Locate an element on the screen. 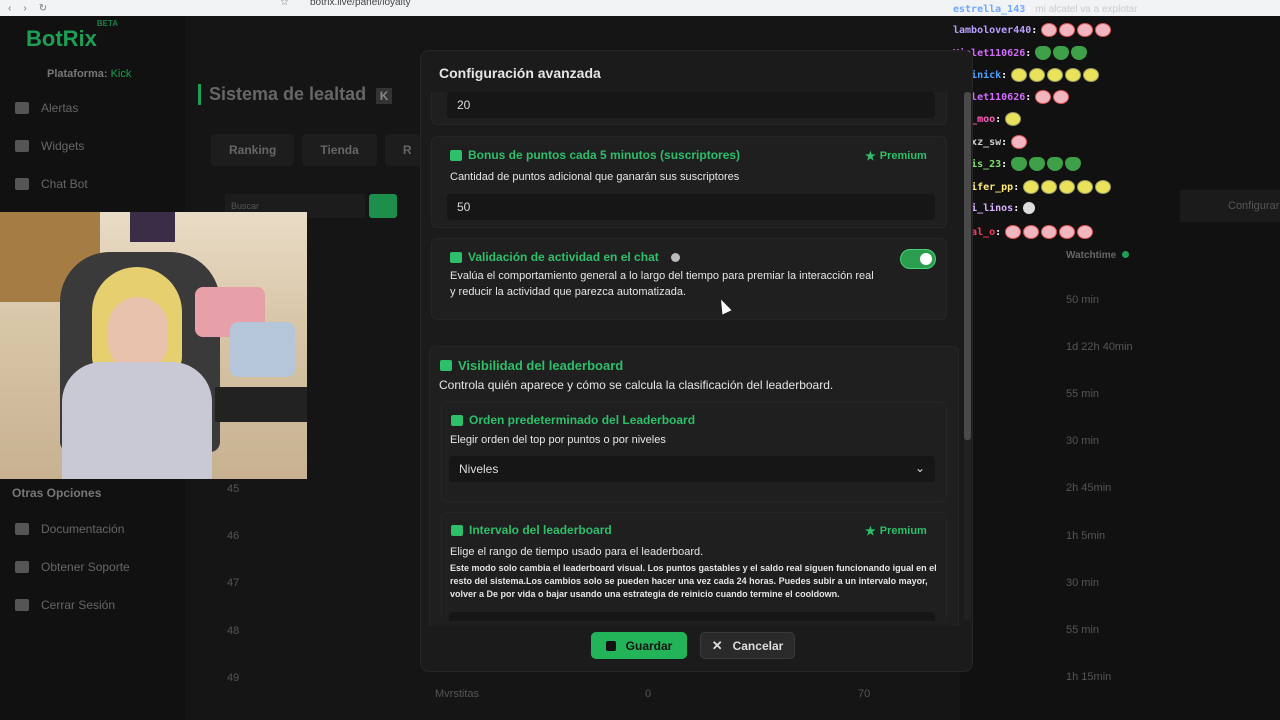  scrollbar-thumb is located at coordinates (967, 266).